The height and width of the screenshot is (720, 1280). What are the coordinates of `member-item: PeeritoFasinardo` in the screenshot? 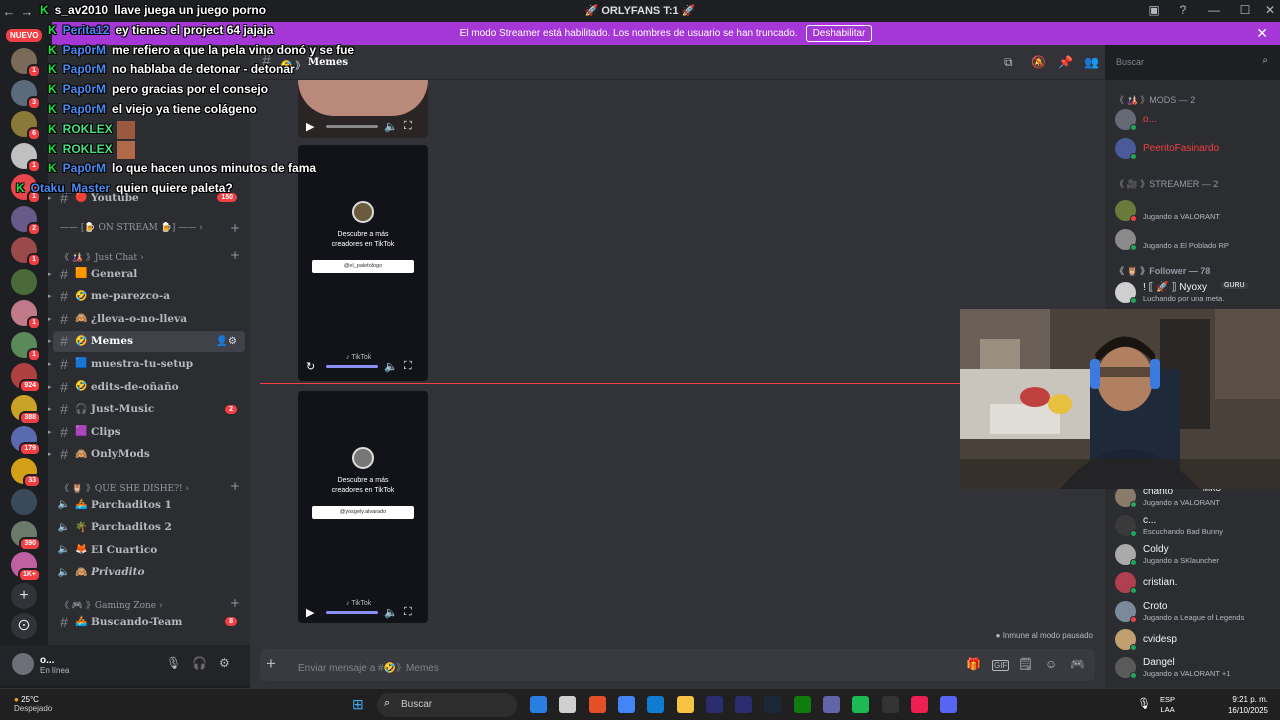 It's located at (1195, 149).